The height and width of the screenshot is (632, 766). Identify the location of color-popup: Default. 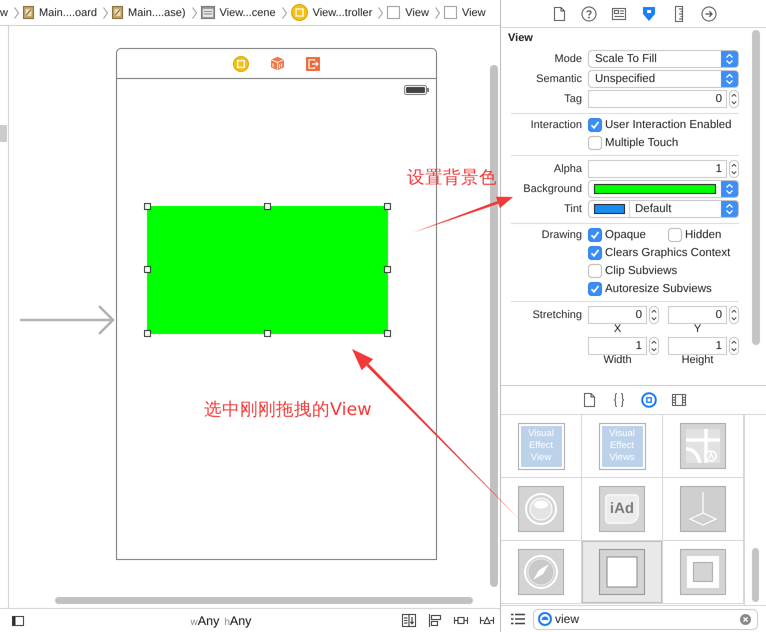
(663, 209).